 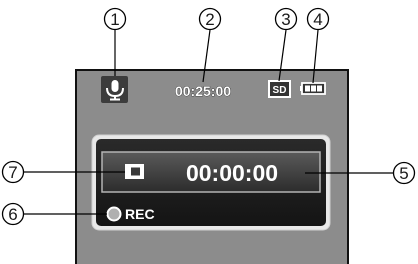 What do you see at coordinates (203, 91) in the screenshot?
I see `elapsed-time: 00:25:00` at bounding box center [203, 91].